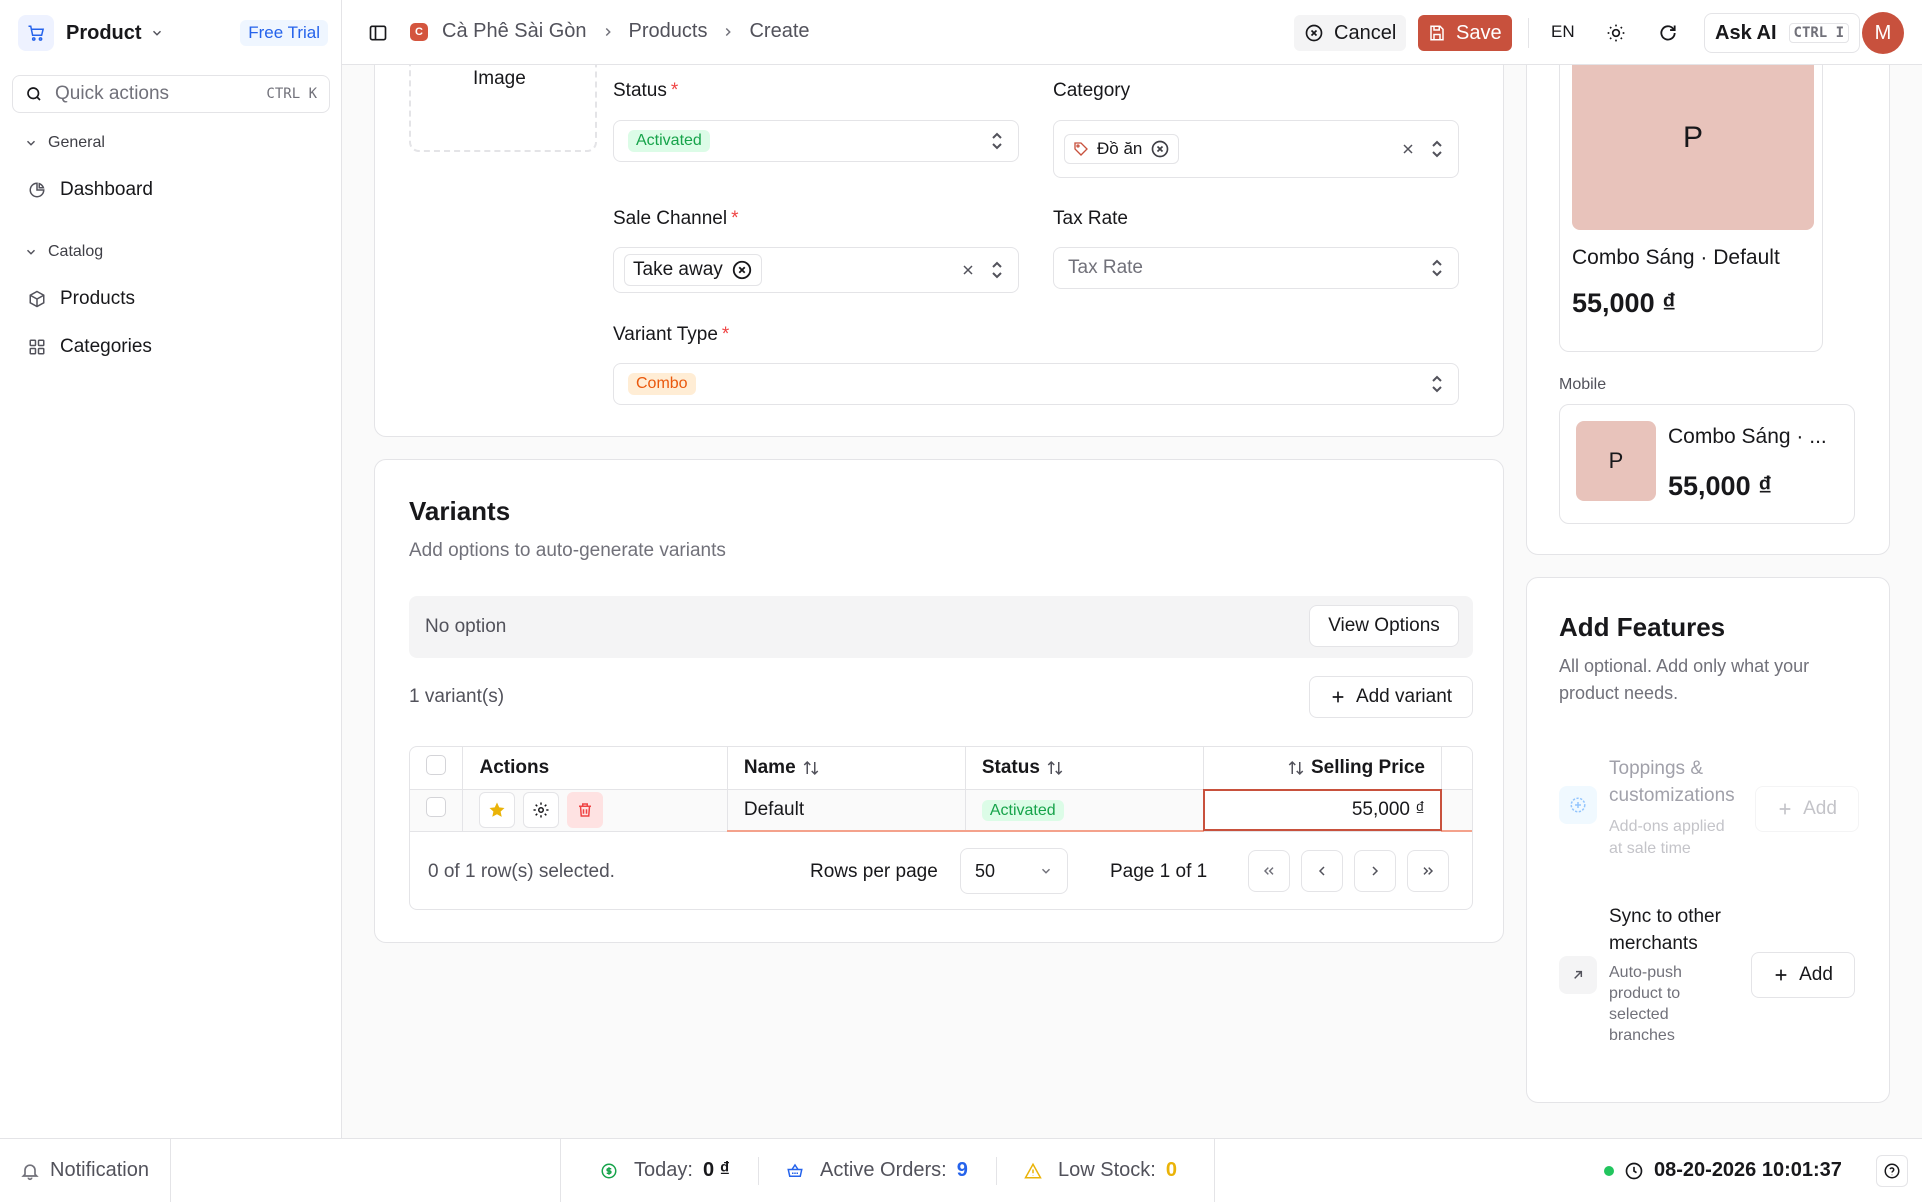 This screenshot has width=1922, height=1202. I want to click on plus-icon, so click(1785, 809).